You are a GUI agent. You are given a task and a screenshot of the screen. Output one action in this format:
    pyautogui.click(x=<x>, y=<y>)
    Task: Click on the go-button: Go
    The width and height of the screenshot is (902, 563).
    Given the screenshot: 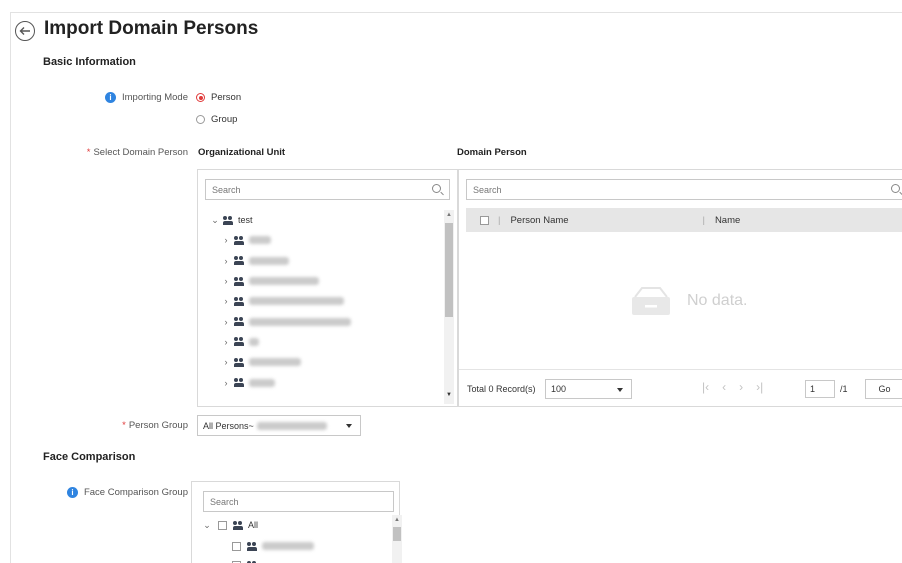 What is the action you would take?
    pyautogui.click(x=883, y=389)
    